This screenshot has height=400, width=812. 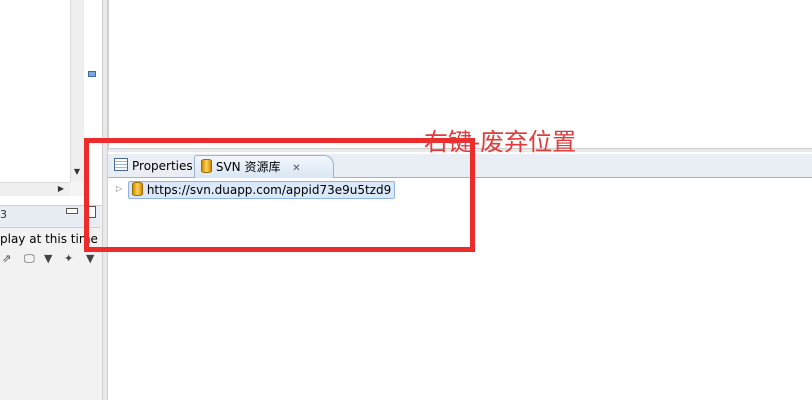 I want to click on export-icon: ⇗, so click(x=6, y=258).